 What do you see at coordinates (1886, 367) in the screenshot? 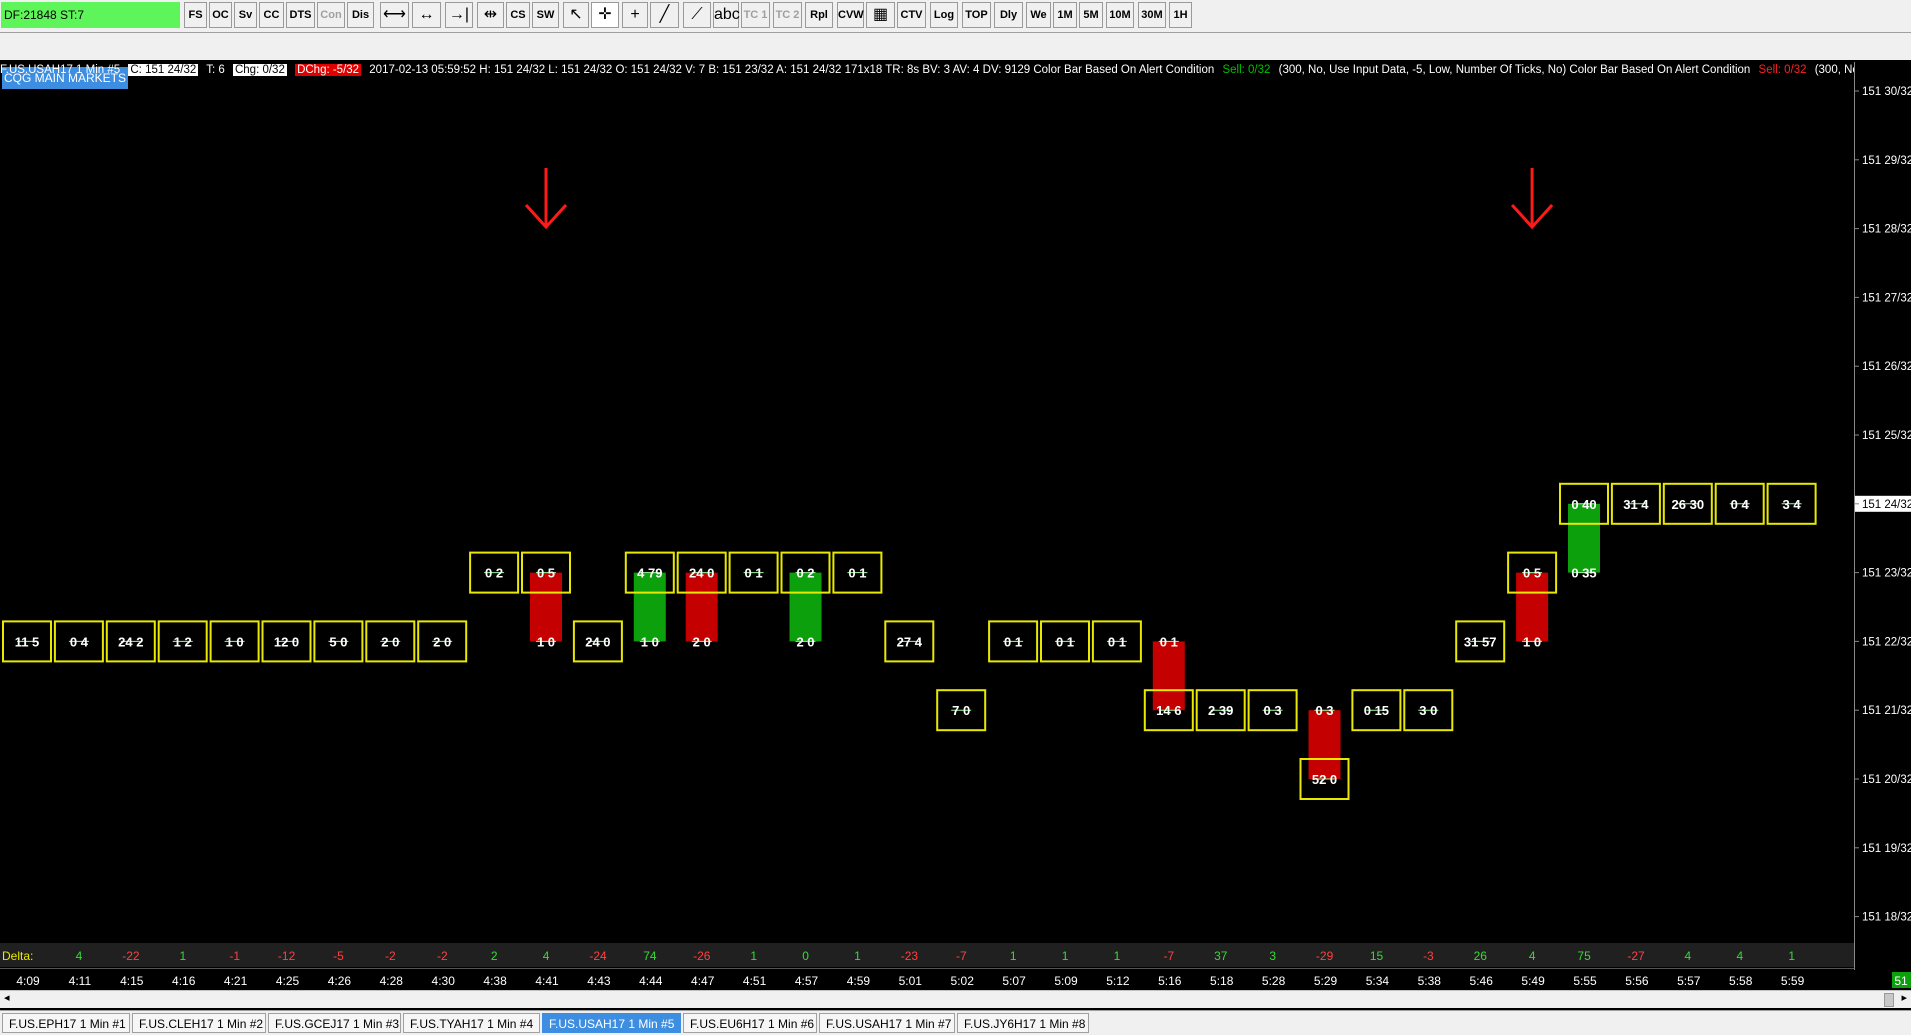
I see `price-label: 151 26/32` at bounding box center [1886, 367].